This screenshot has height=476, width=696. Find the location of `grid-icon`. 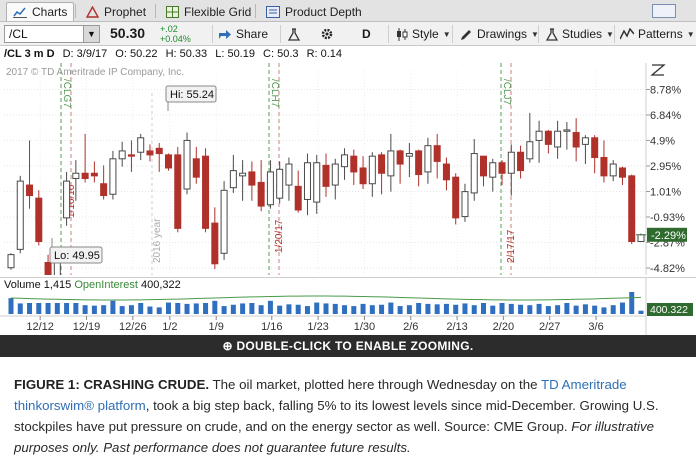

grid-icon is located at coordinates (172, 11).